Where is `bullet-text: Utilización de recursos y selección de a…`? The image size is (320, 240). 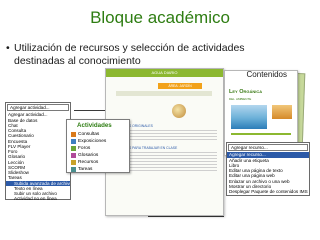 bullet-text: Utilización de recursos y selección de a… is located at coordinates (164, 55).